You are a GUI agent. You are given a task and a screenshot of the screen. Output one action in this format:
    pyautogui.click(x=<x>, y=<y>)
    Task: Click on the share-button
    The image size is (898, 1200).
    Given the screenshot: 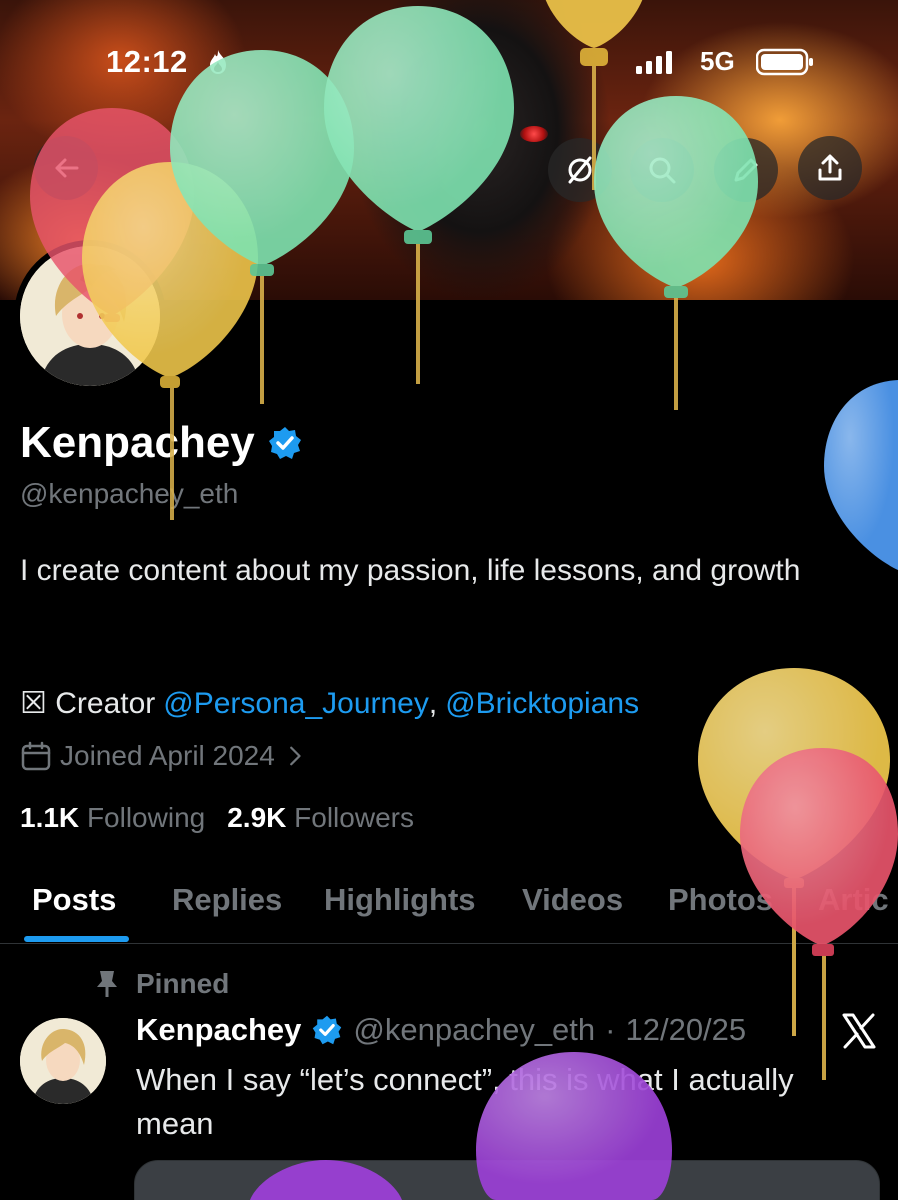 What is the action you would take?
    pyautogui.click(x=830, y=168)
    